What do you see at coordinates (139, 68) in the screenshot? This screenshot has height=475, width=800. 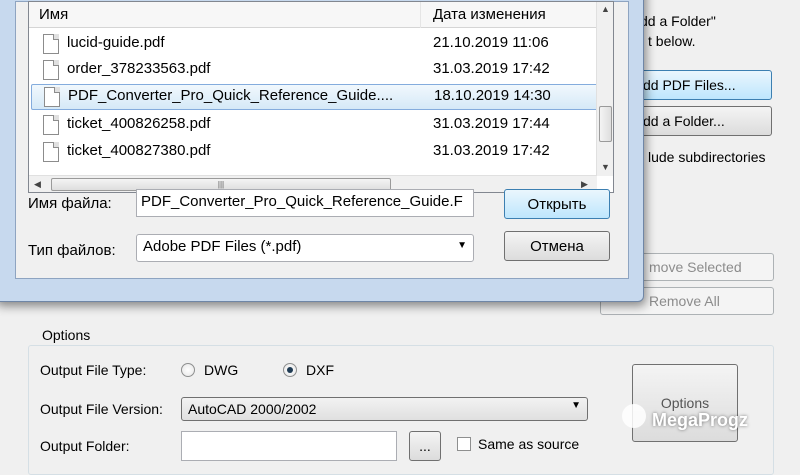 I see `file-name: order_378233563.pdf` at bounding box center [139, 68].